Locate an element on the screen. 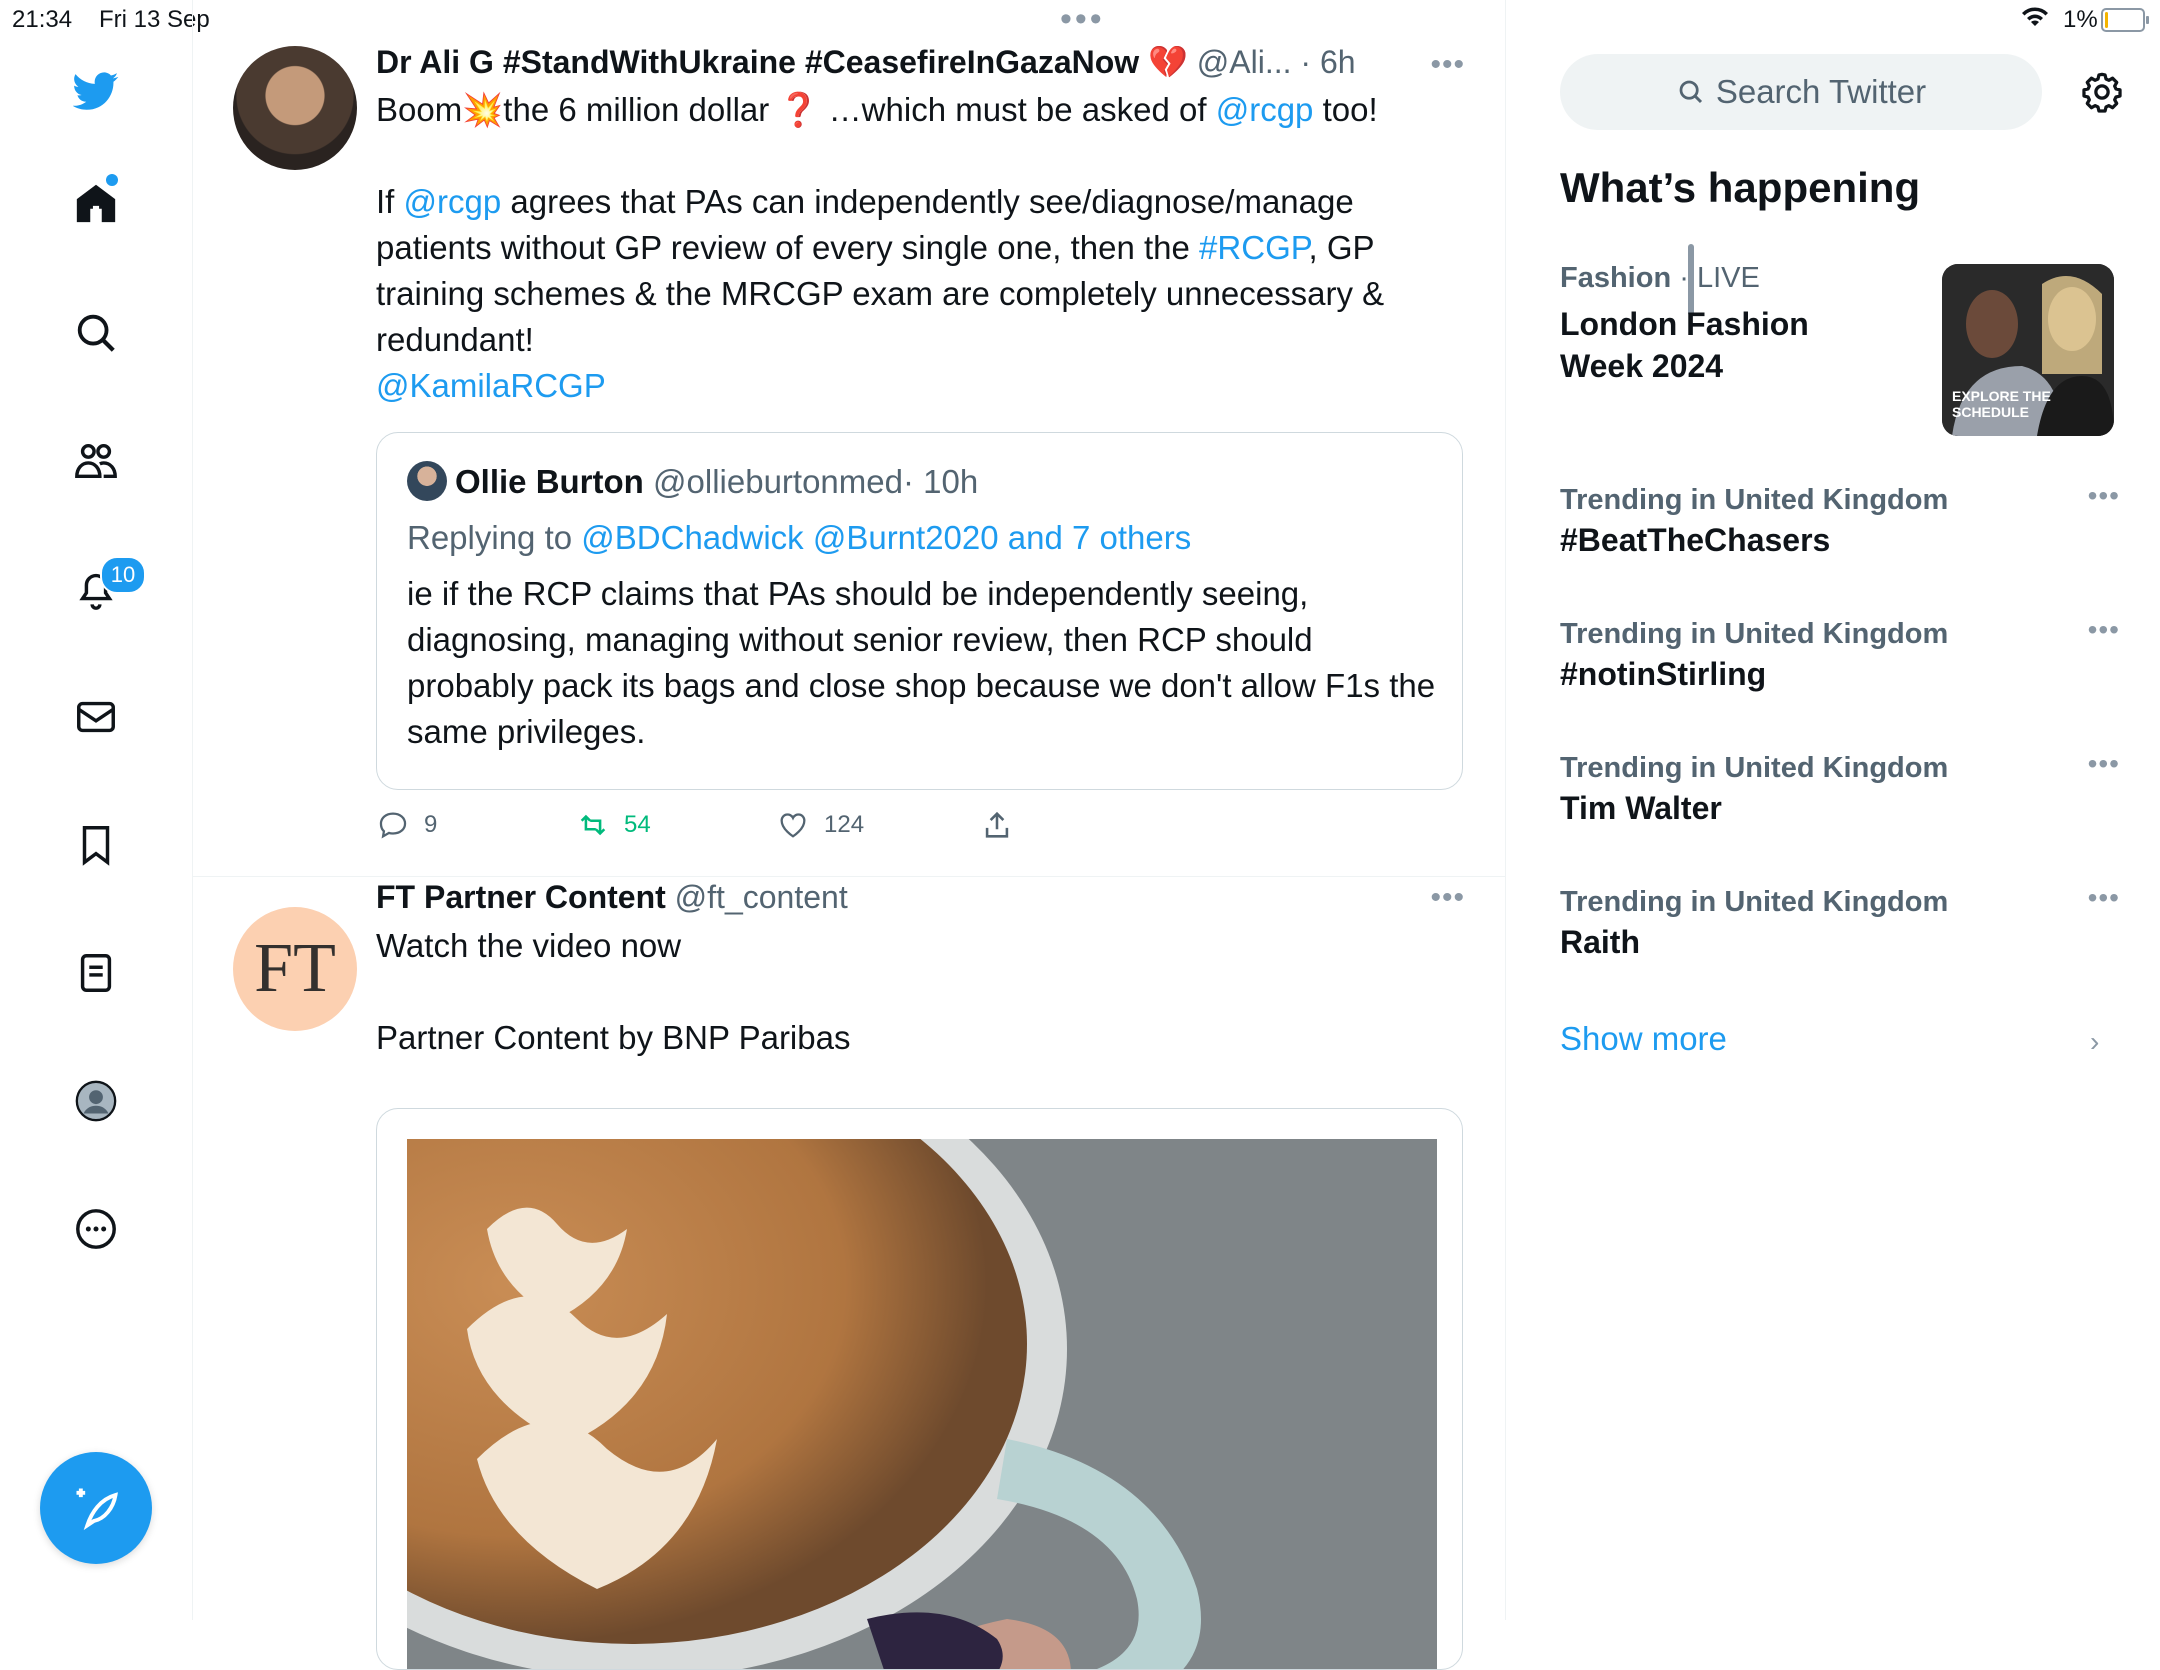 The height and width of the screenshot is (1670, 2160). retweet-button: 54 is located at coordinates (613, 825).